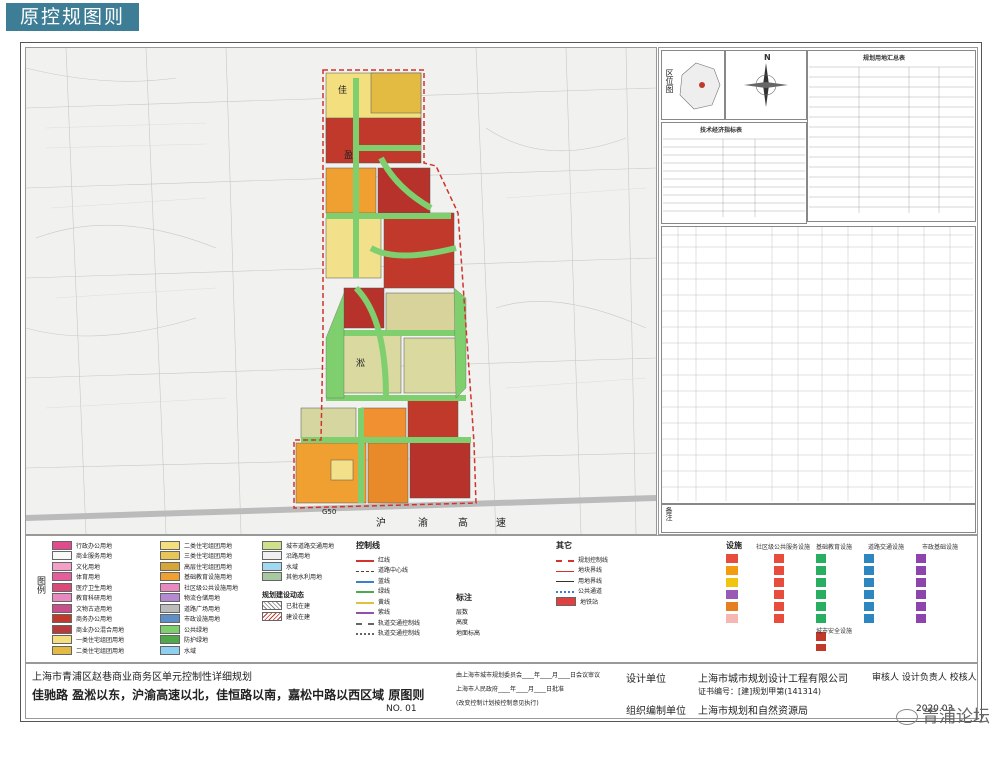 Image resolution: width=1000 pixels, height=766 pixels. I want to click on control-lines-list: 红线 道路中心线 蓝线 绿线 黄线 紫线 轨道交通控制线 轨道交通控制线, so click(388, 596).